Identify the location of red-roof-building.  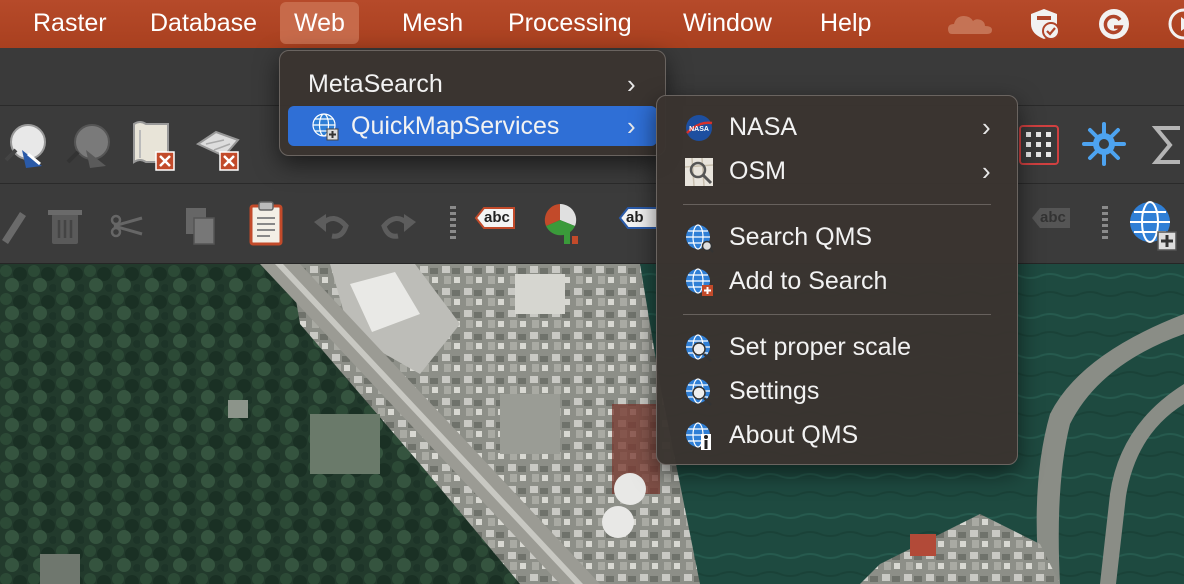
(923, 545).